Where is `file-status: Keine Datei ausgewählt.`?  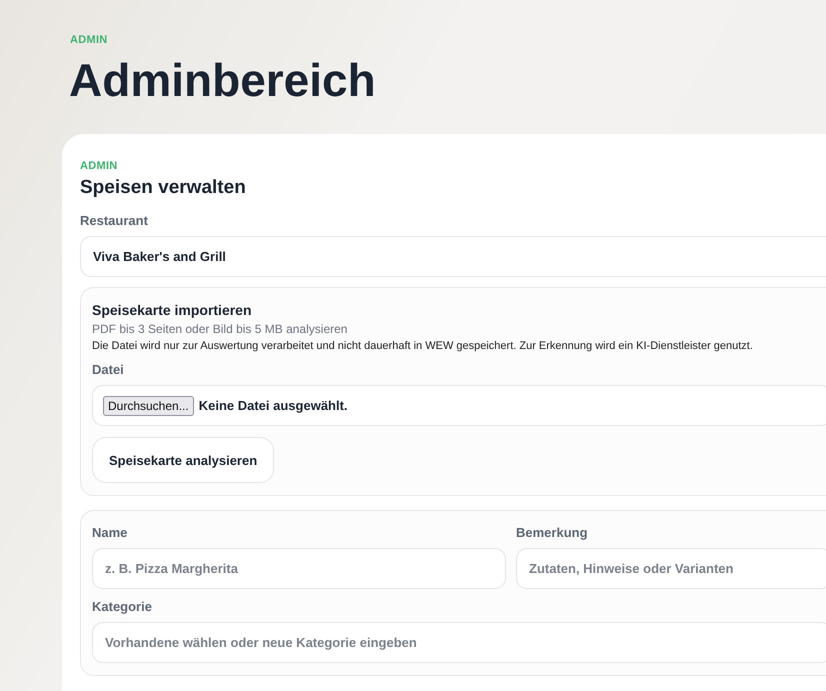
file-status: Keine Datei ausgewählt. is located at coordinates (273, 405).